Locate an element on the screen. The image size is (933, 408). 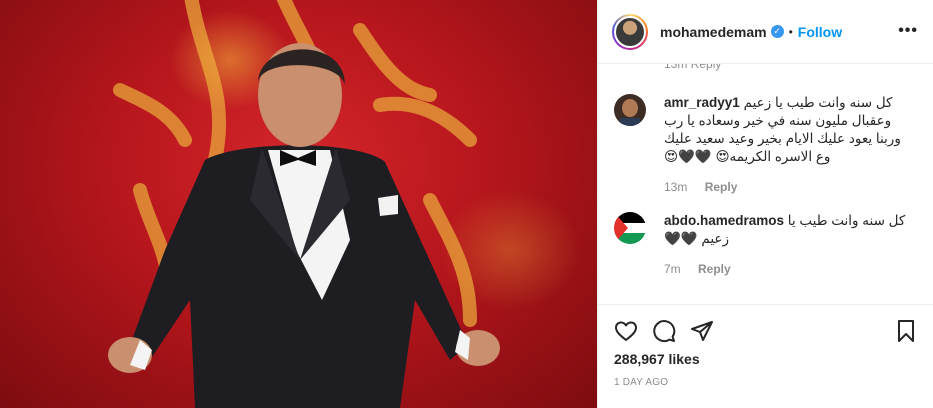
share-icon is located at coordinates (702, 331).